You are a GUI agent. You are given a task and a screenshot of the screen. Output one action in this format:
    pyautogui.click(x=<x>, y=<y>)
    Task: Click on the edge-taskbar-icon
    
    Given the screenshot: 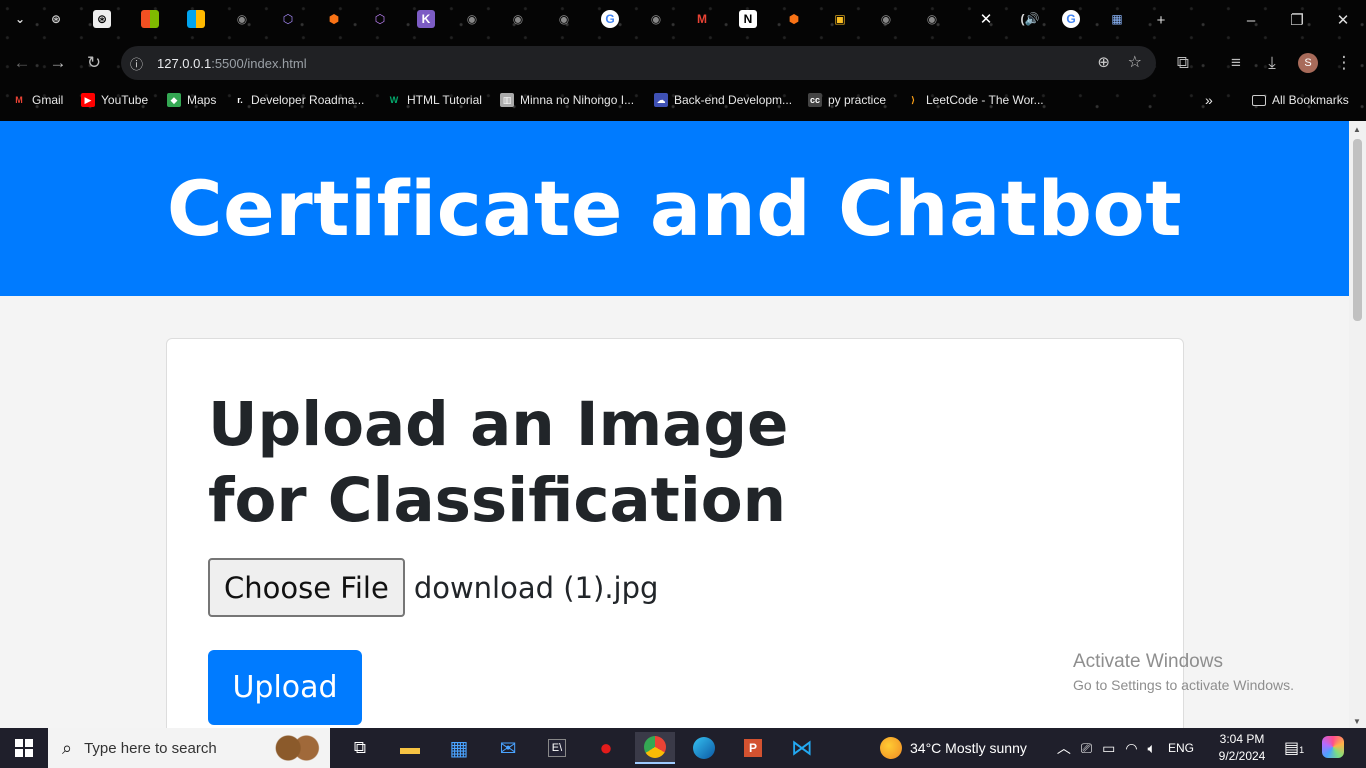 What is the action you would take?
    pyautogui.click(x=704, y=748)
    